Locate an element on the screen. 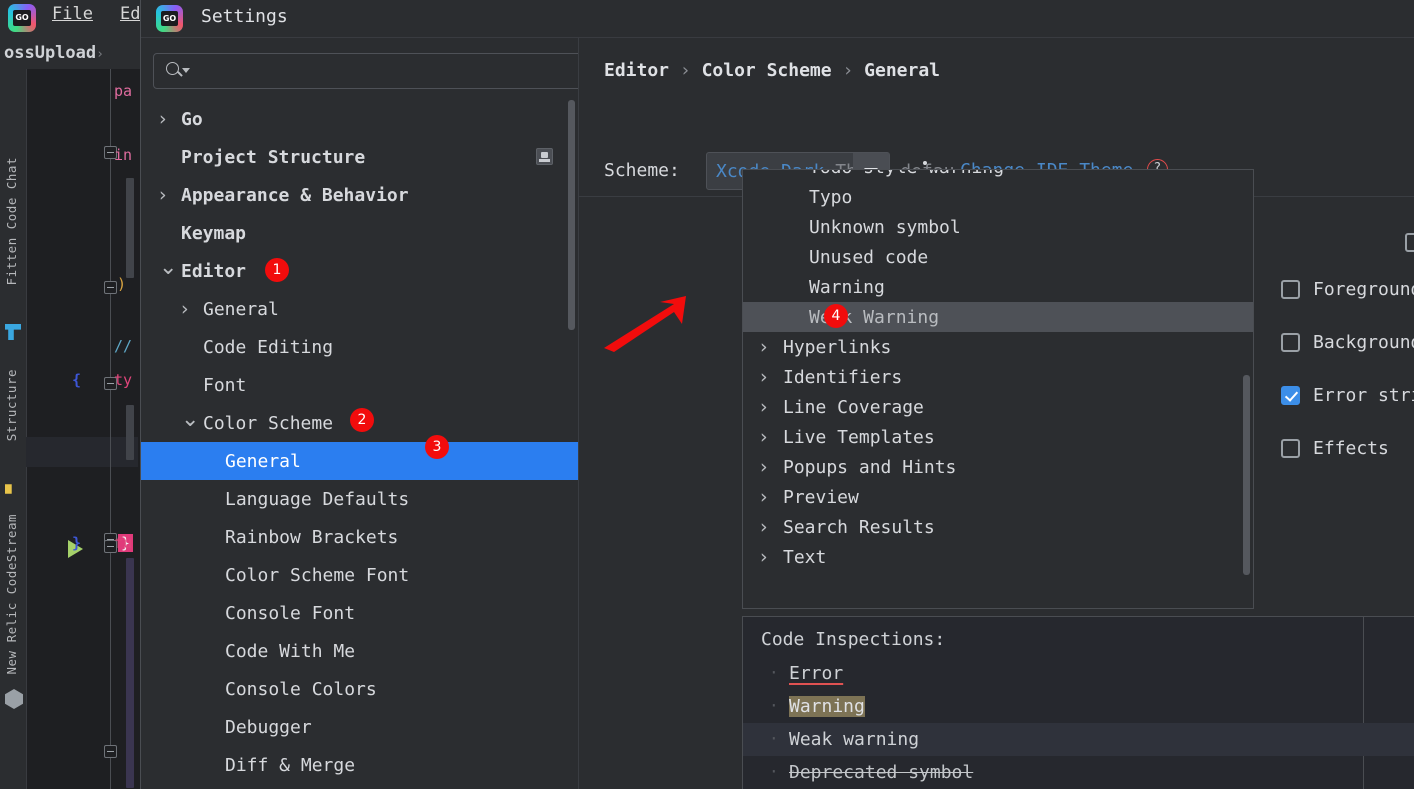 The height and width of the screenshot is (789, 1414). project-structure-icon is located at coordinates (544, 156).